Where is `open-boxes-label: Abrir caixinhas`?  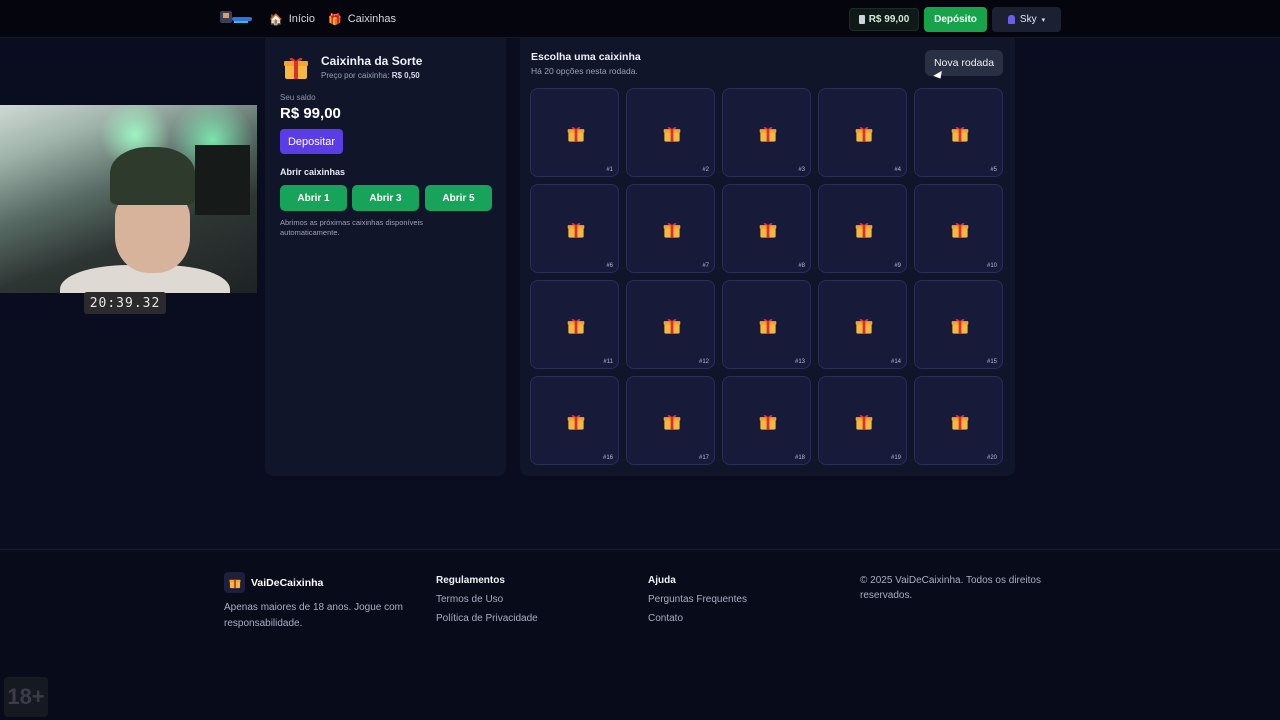
open-boxes-label: Abrir caixinhas is located at coordinates (313, 172).